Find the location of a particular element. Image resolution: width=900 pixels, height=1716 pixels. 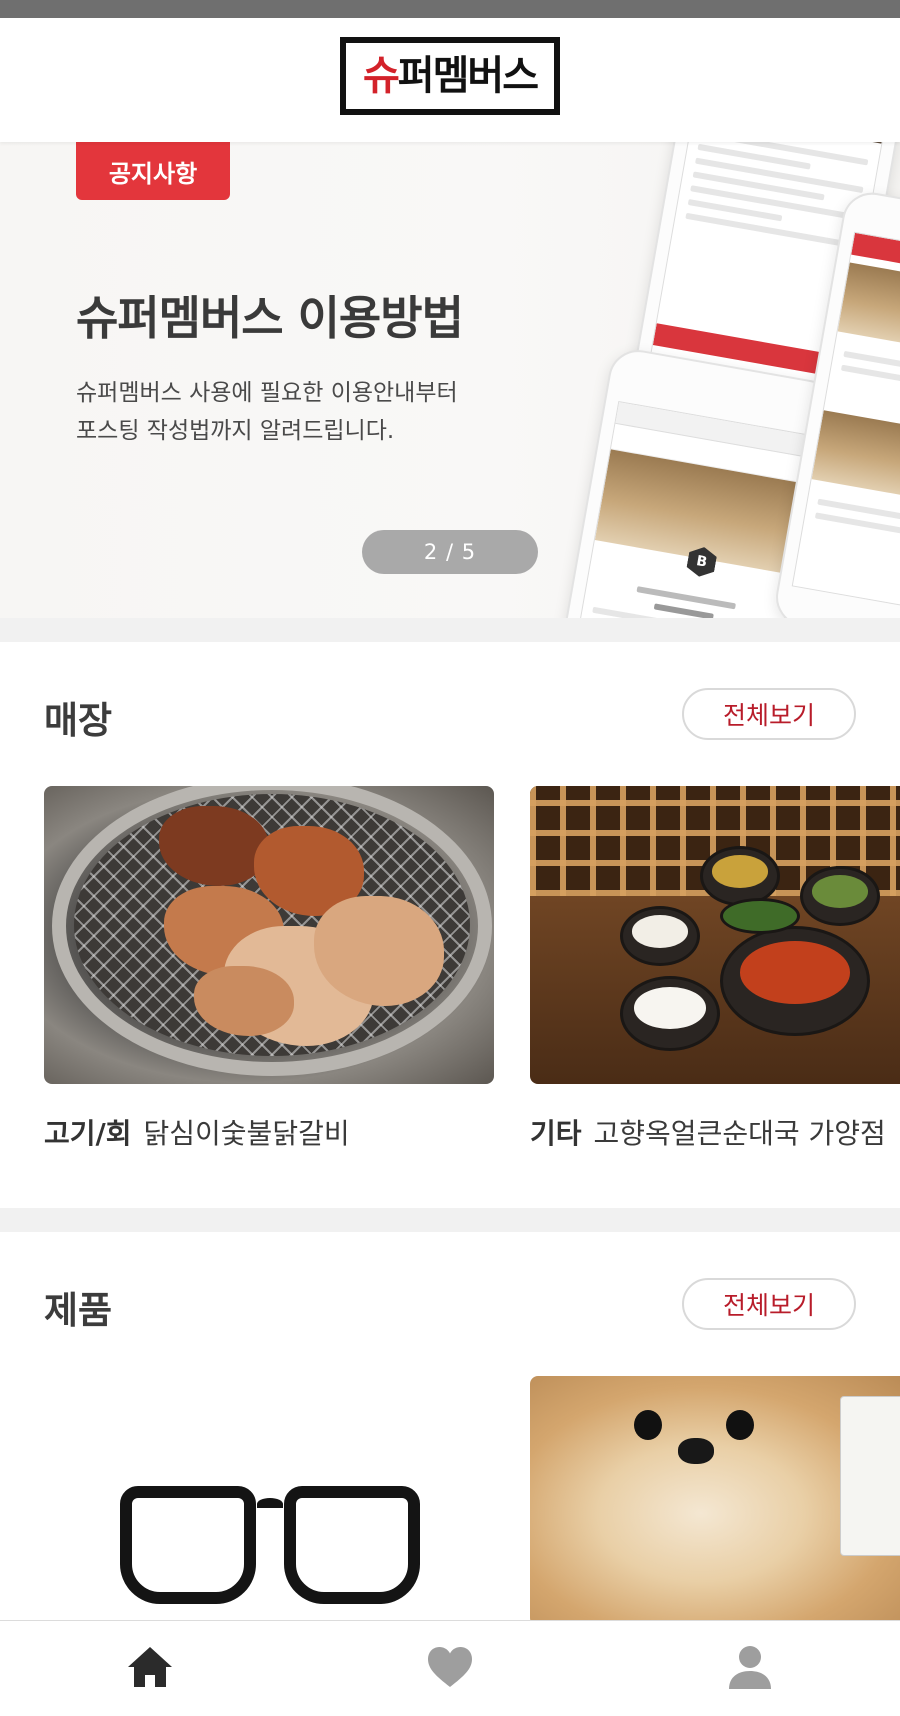

app-header: 슈퍼멤버스 is located at coordinates (450, 80).